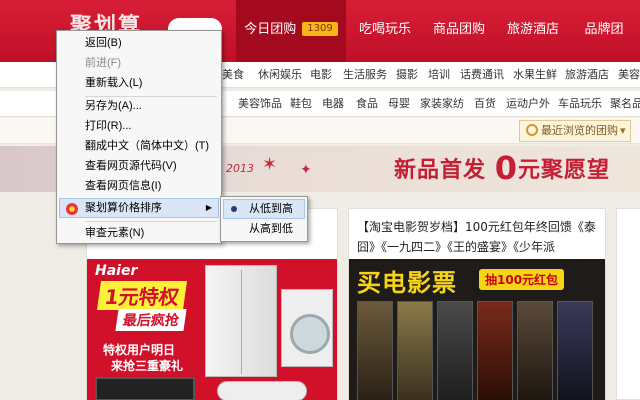 The height and width of the screenshot is (400, 640). I want to click on category-link: 车品玩乐, so click(580, 104).